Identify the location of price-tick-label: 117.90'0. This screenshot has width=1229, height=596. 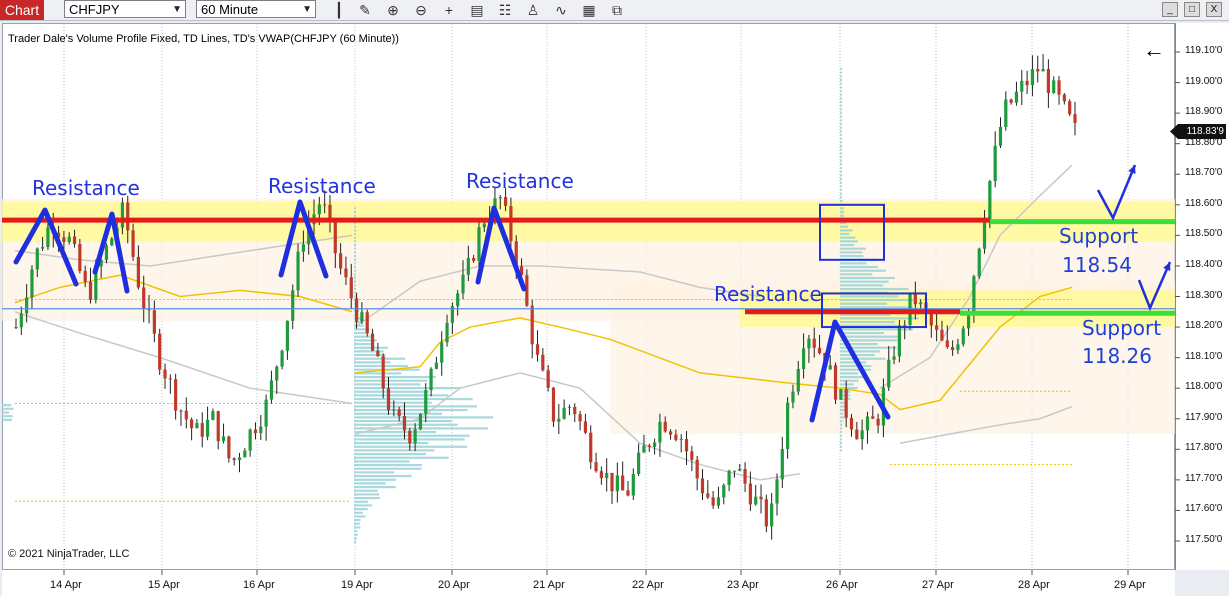
(1204, 417).